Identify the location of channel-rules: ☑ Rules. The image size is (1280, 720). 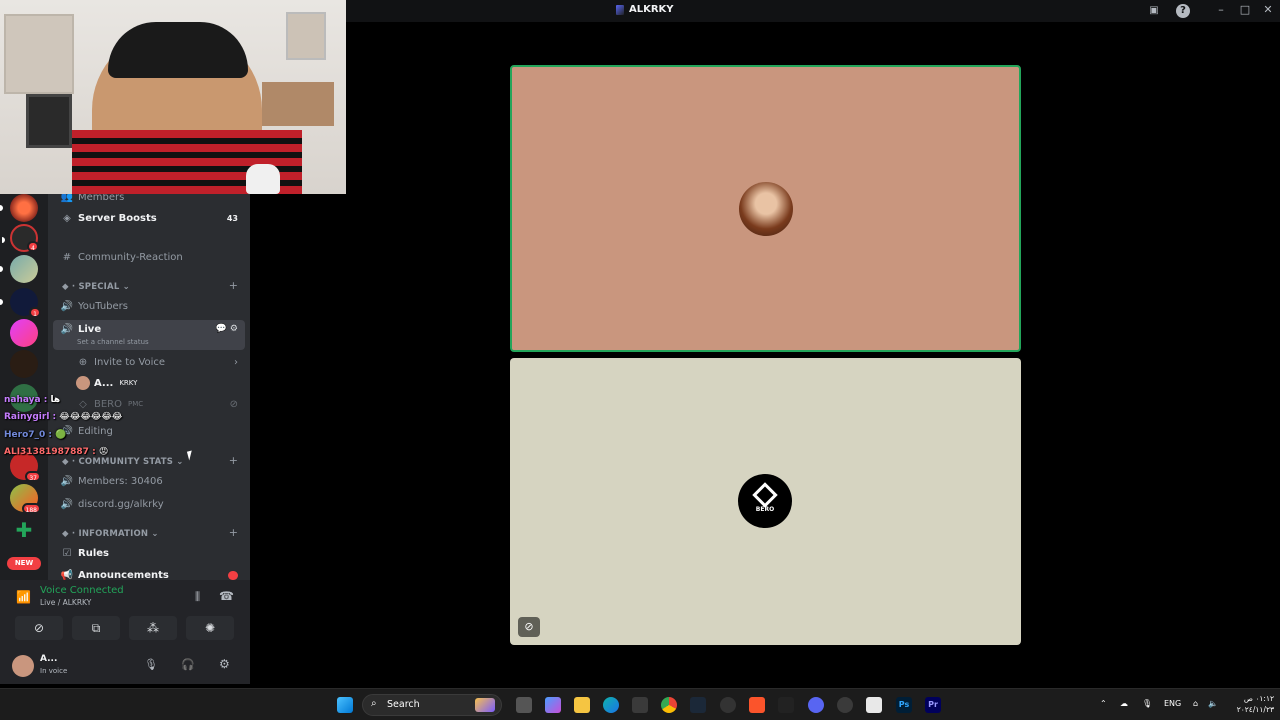
(149, 553).